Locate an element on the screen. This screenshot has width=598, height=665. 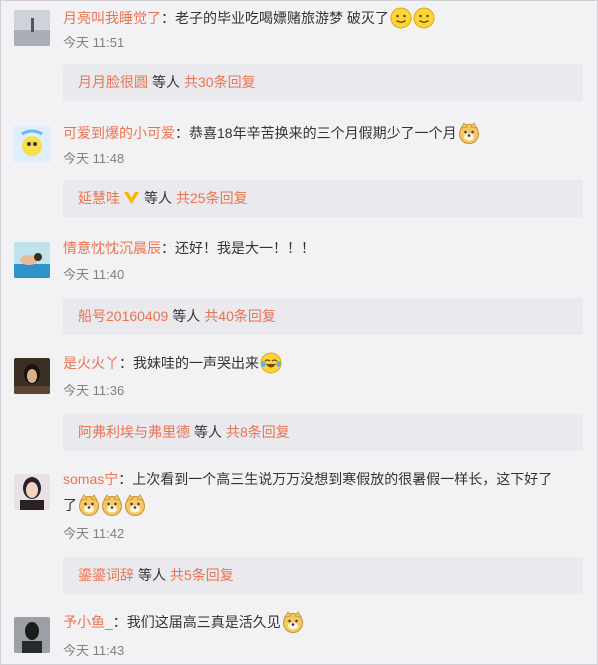
reply-count-link: 共40条回复 is located at coordinates (240, 316).